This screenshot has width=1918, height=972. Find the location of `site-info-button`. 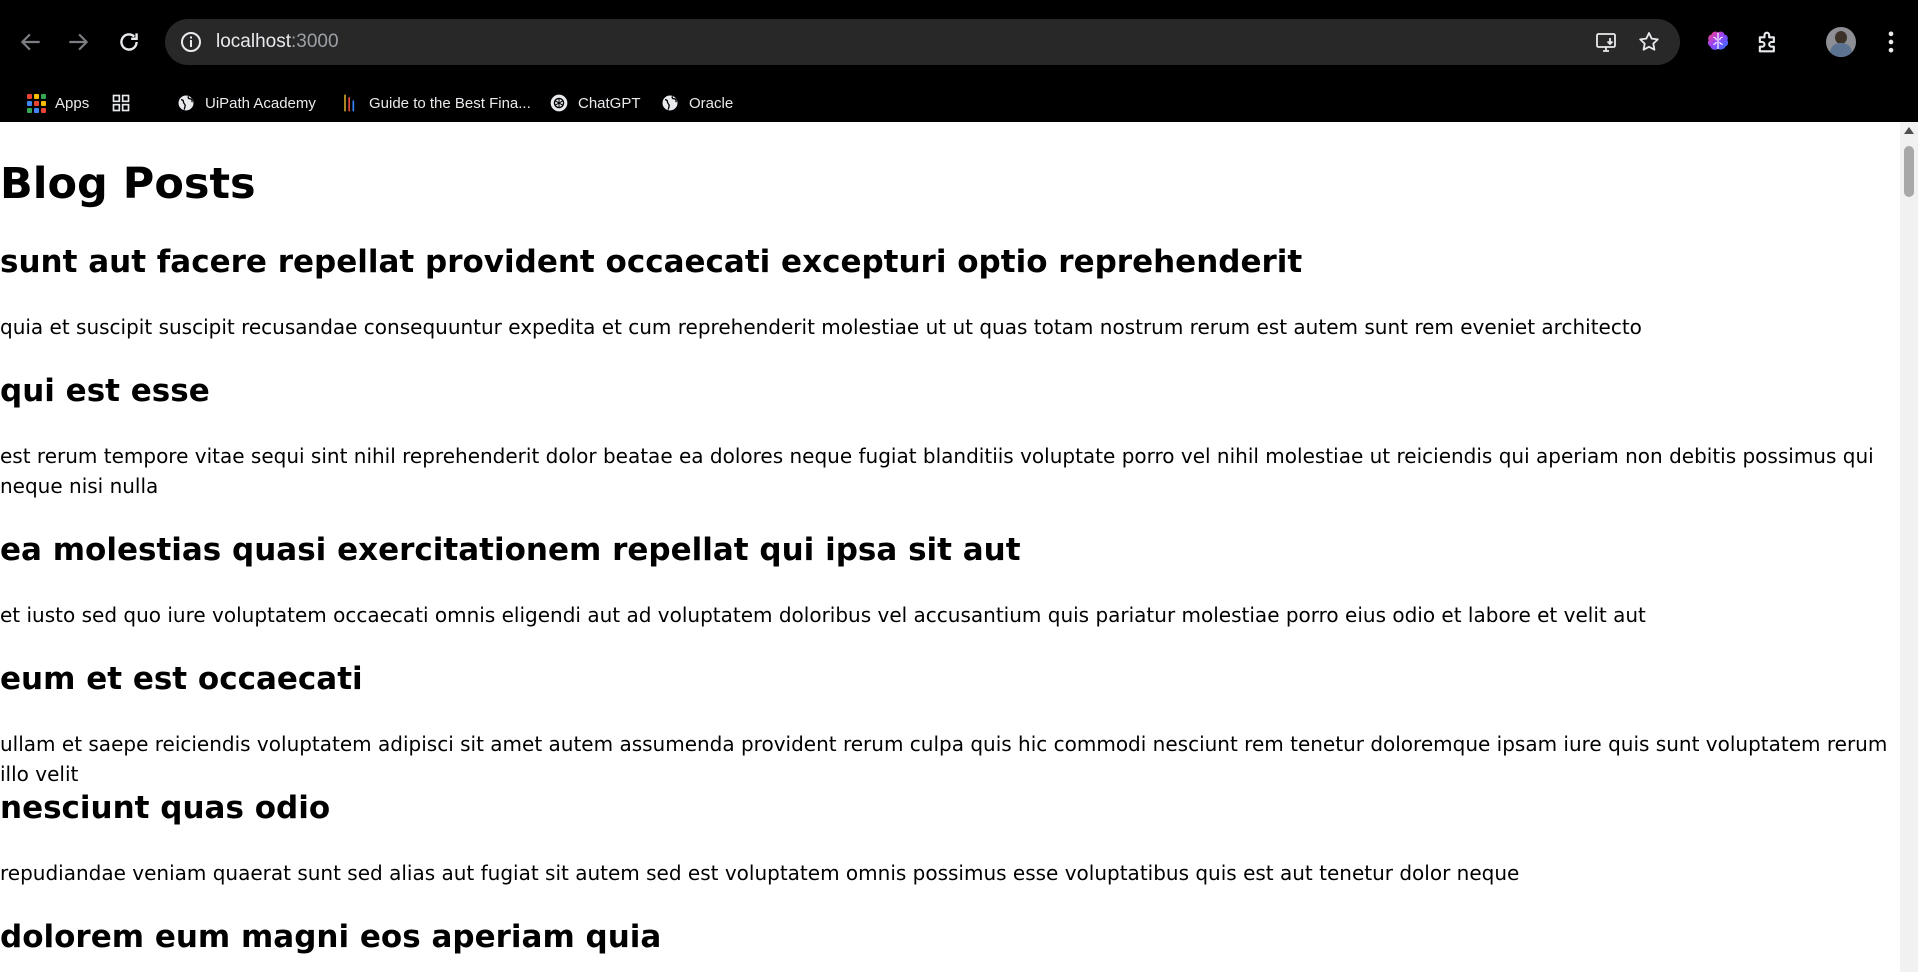

site-info-button is located at coordinates (191, 42).